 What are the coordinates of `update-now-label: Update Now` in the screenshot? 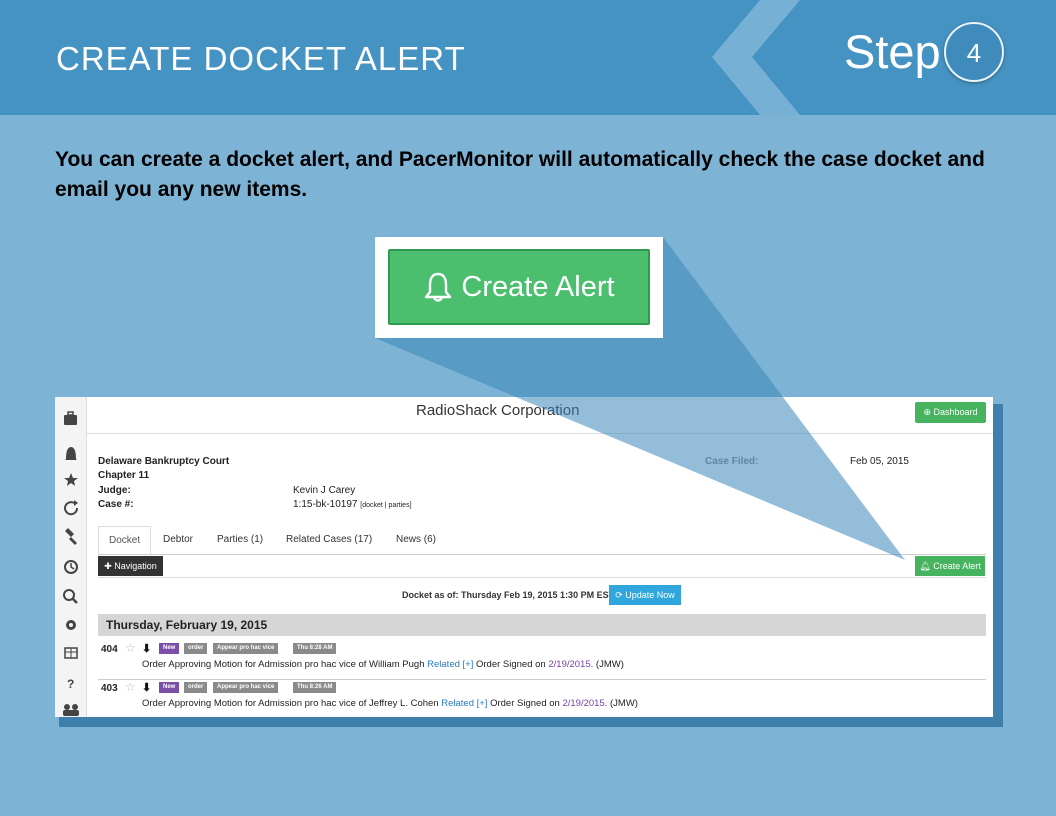 It's located at (650, 595).